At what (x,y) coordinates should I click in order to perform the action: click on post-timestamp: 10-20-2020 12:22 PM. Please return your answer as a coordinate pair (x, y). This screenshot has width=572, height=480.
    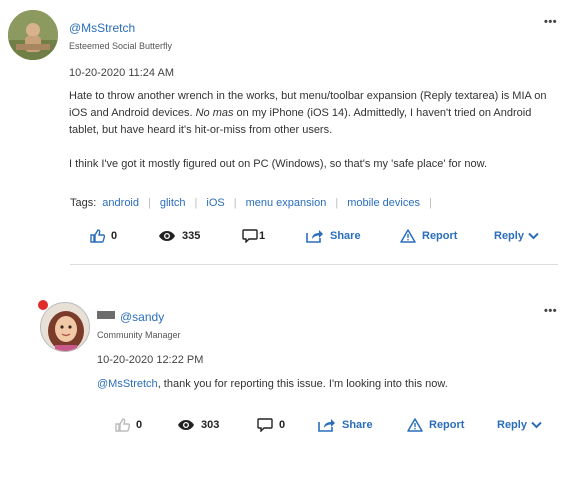
    Looking at the image, I should click on (150, 360).